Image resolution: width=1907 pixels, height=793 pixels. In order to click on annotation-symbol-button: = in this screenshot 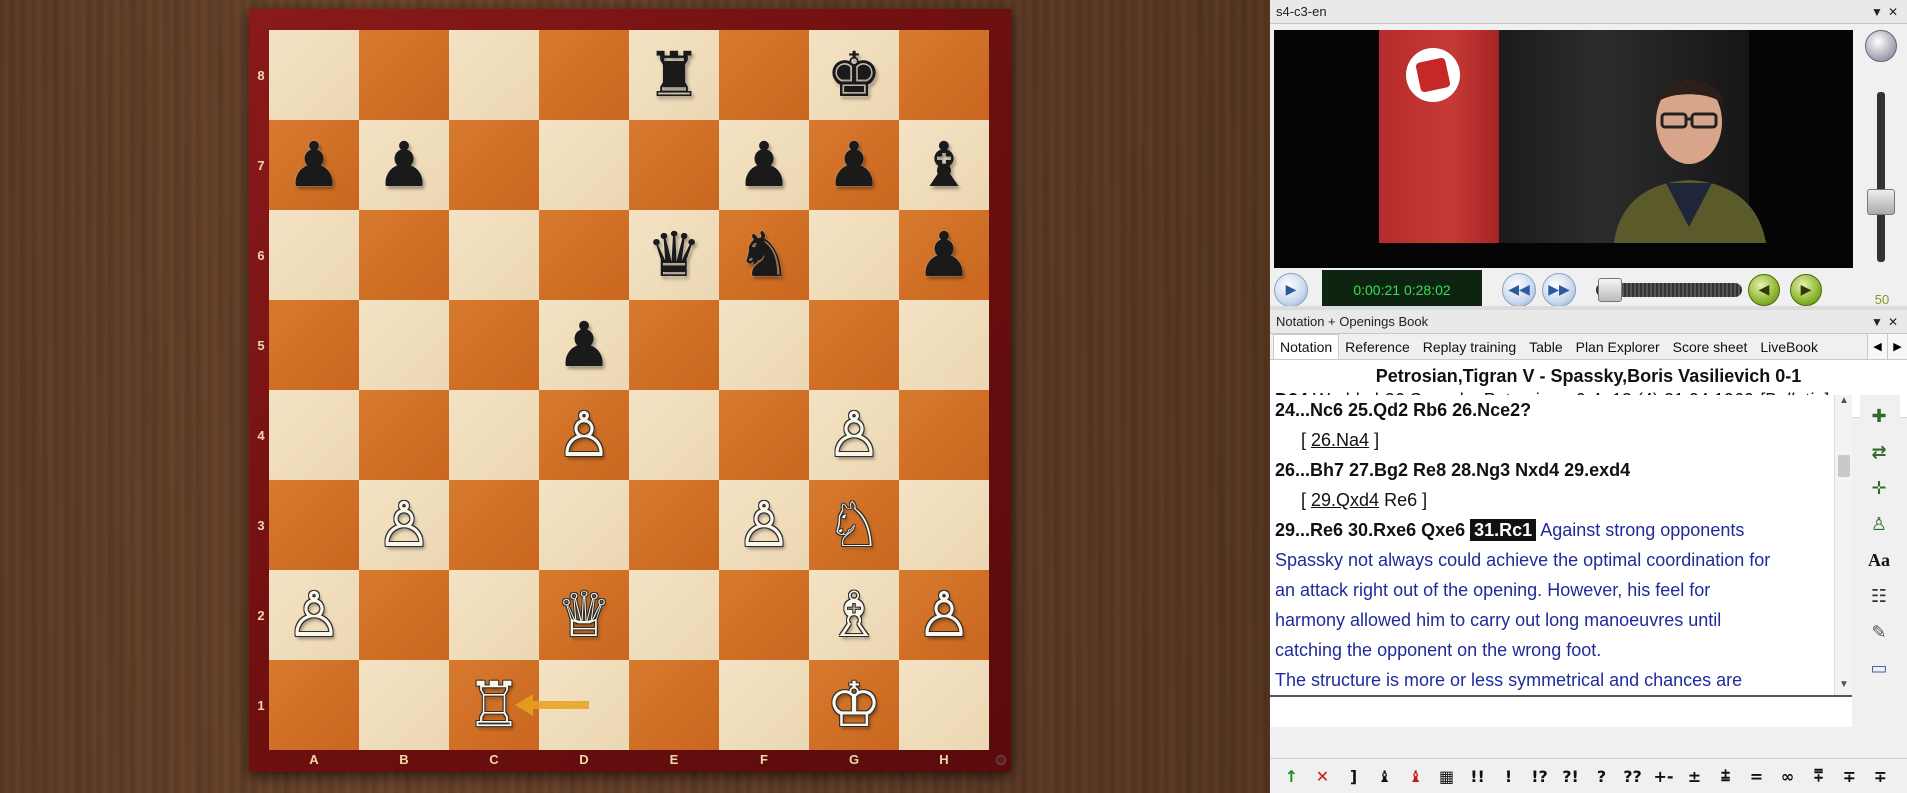, I will do `click(1756, 776)`.